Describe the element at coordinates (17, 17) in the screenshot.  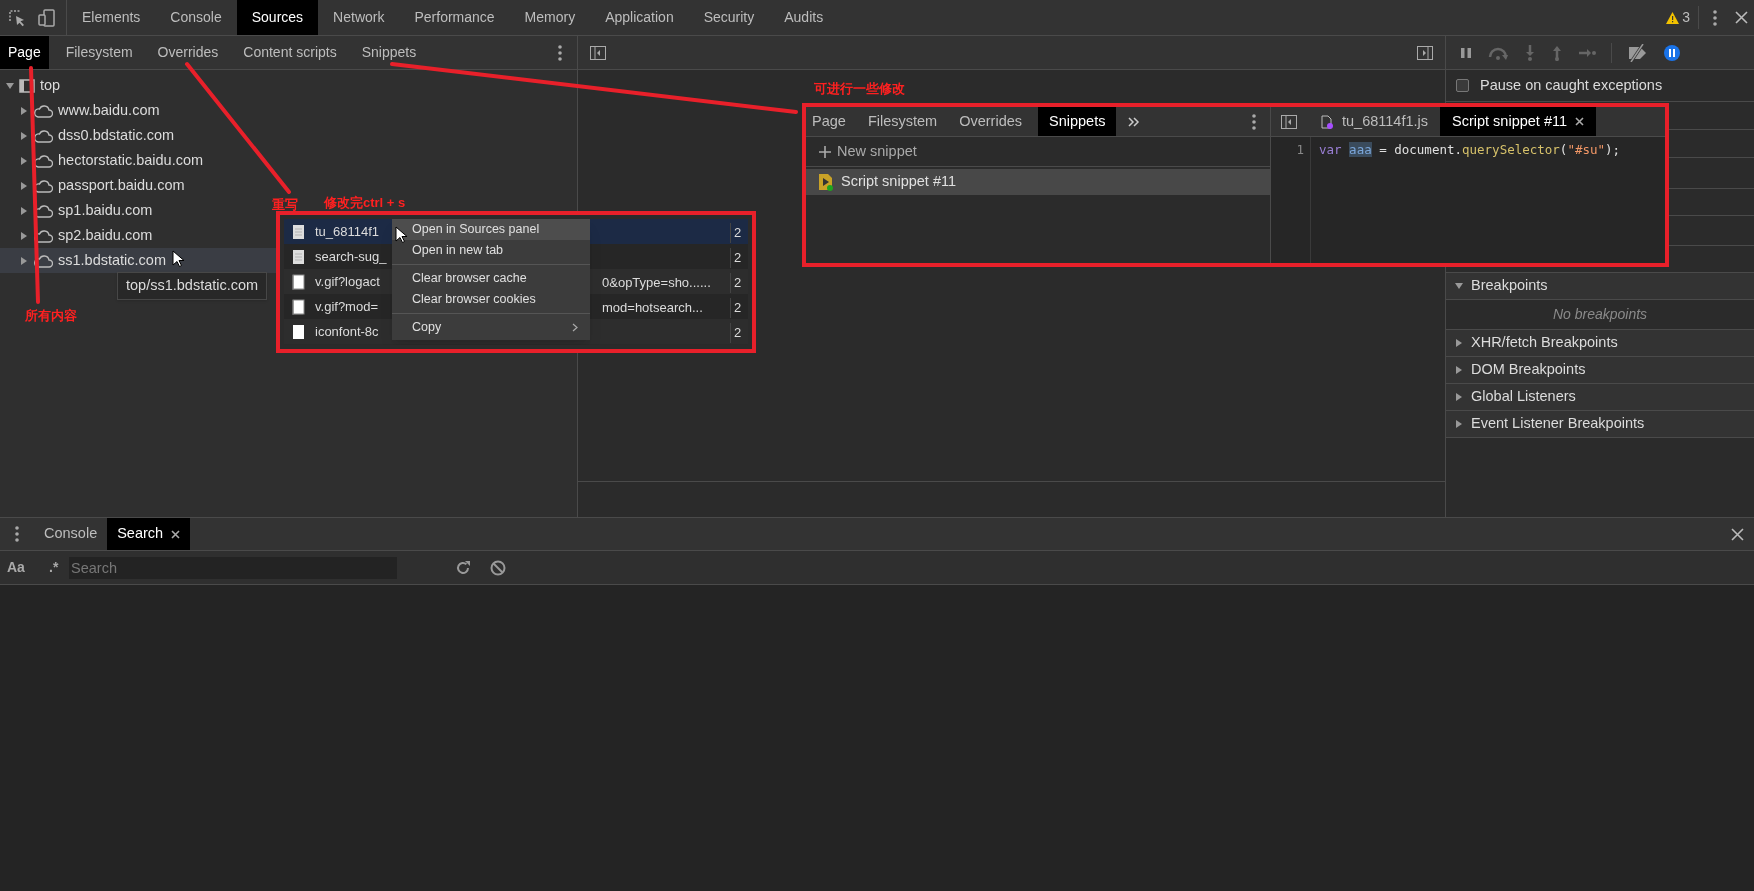
I see `inspect-icon` at that location.